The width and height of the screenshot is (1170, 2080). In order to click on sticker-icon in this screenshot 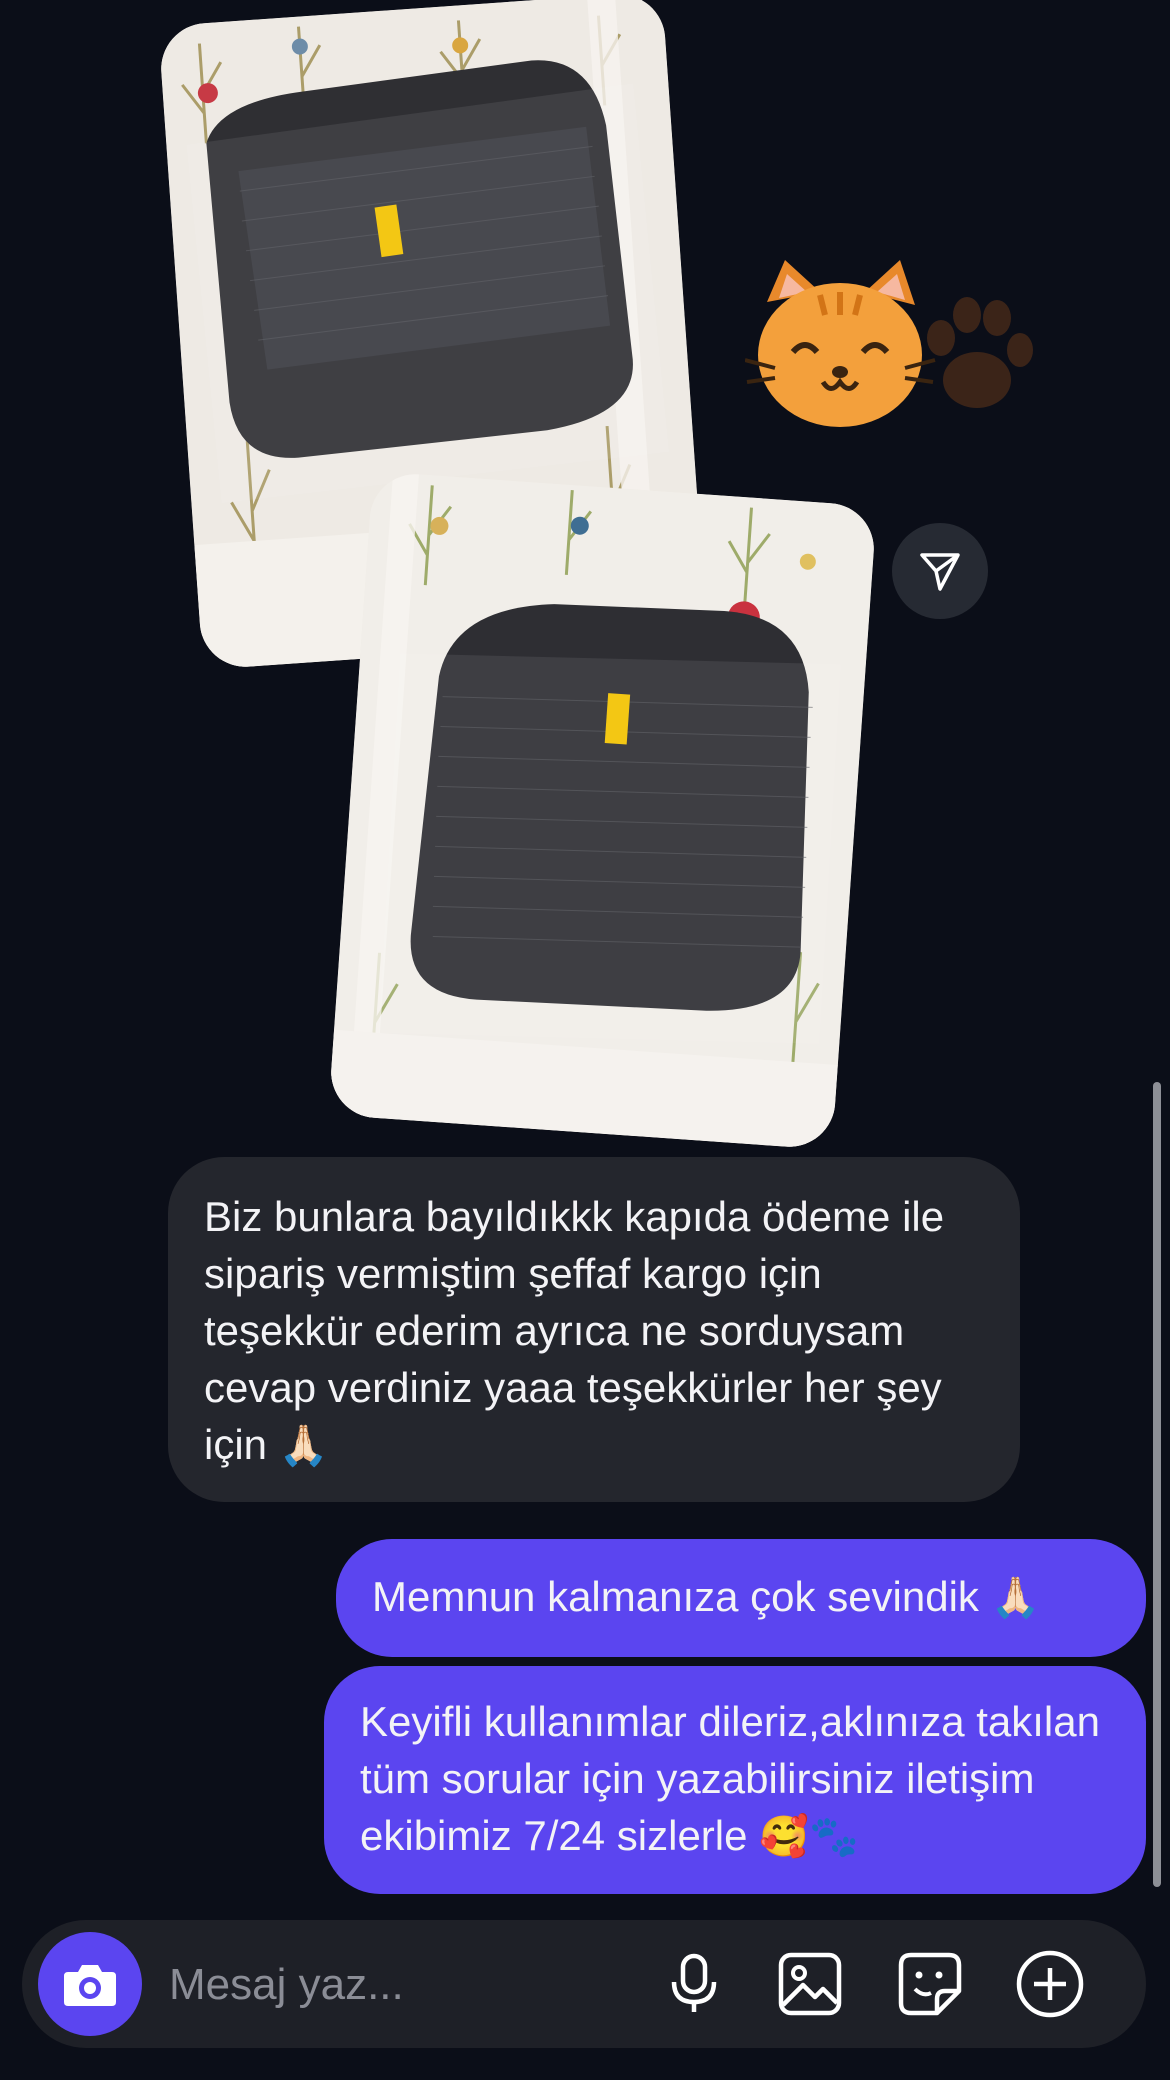, I will do `click(930, 1984)`.